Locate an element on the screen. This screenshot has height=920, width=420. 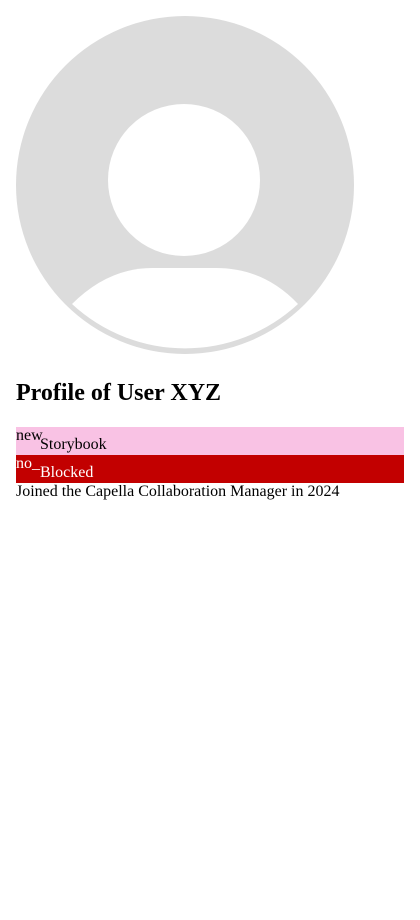
badge-label: Blocked is located at coordinates (67, 472).